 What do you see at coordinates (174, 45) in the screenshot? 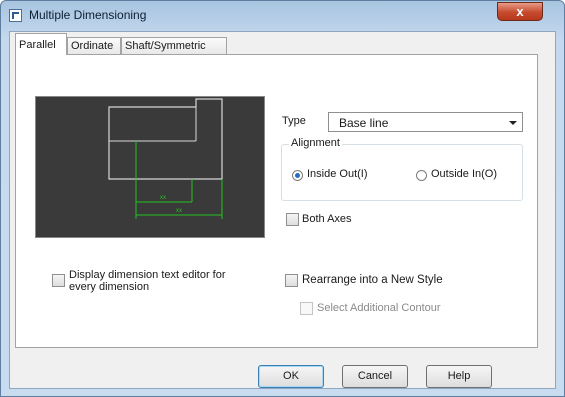
I see `tab-shaft-symmetric: Shaft/Symmetric` at bounding box center [174, 45].